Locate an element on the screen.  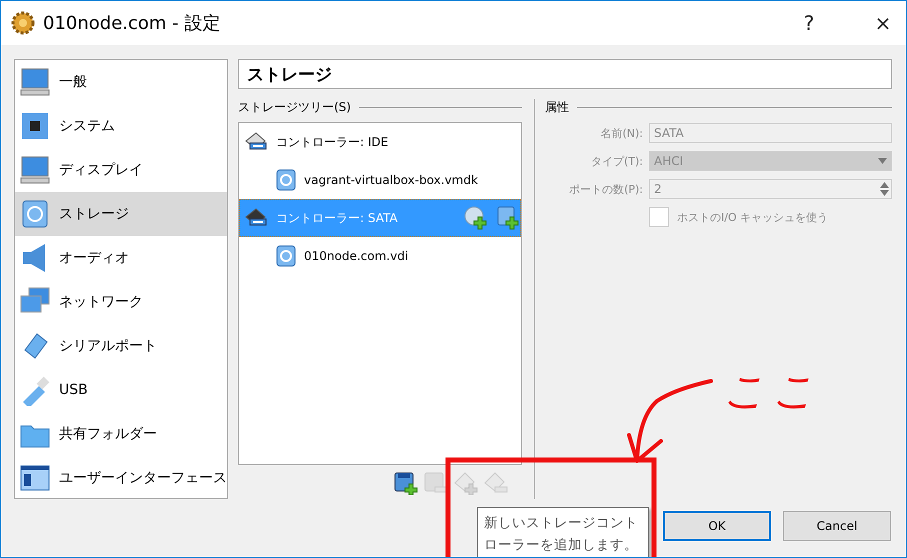
dialog-button: Cancel is located at coordinates (837, 526).